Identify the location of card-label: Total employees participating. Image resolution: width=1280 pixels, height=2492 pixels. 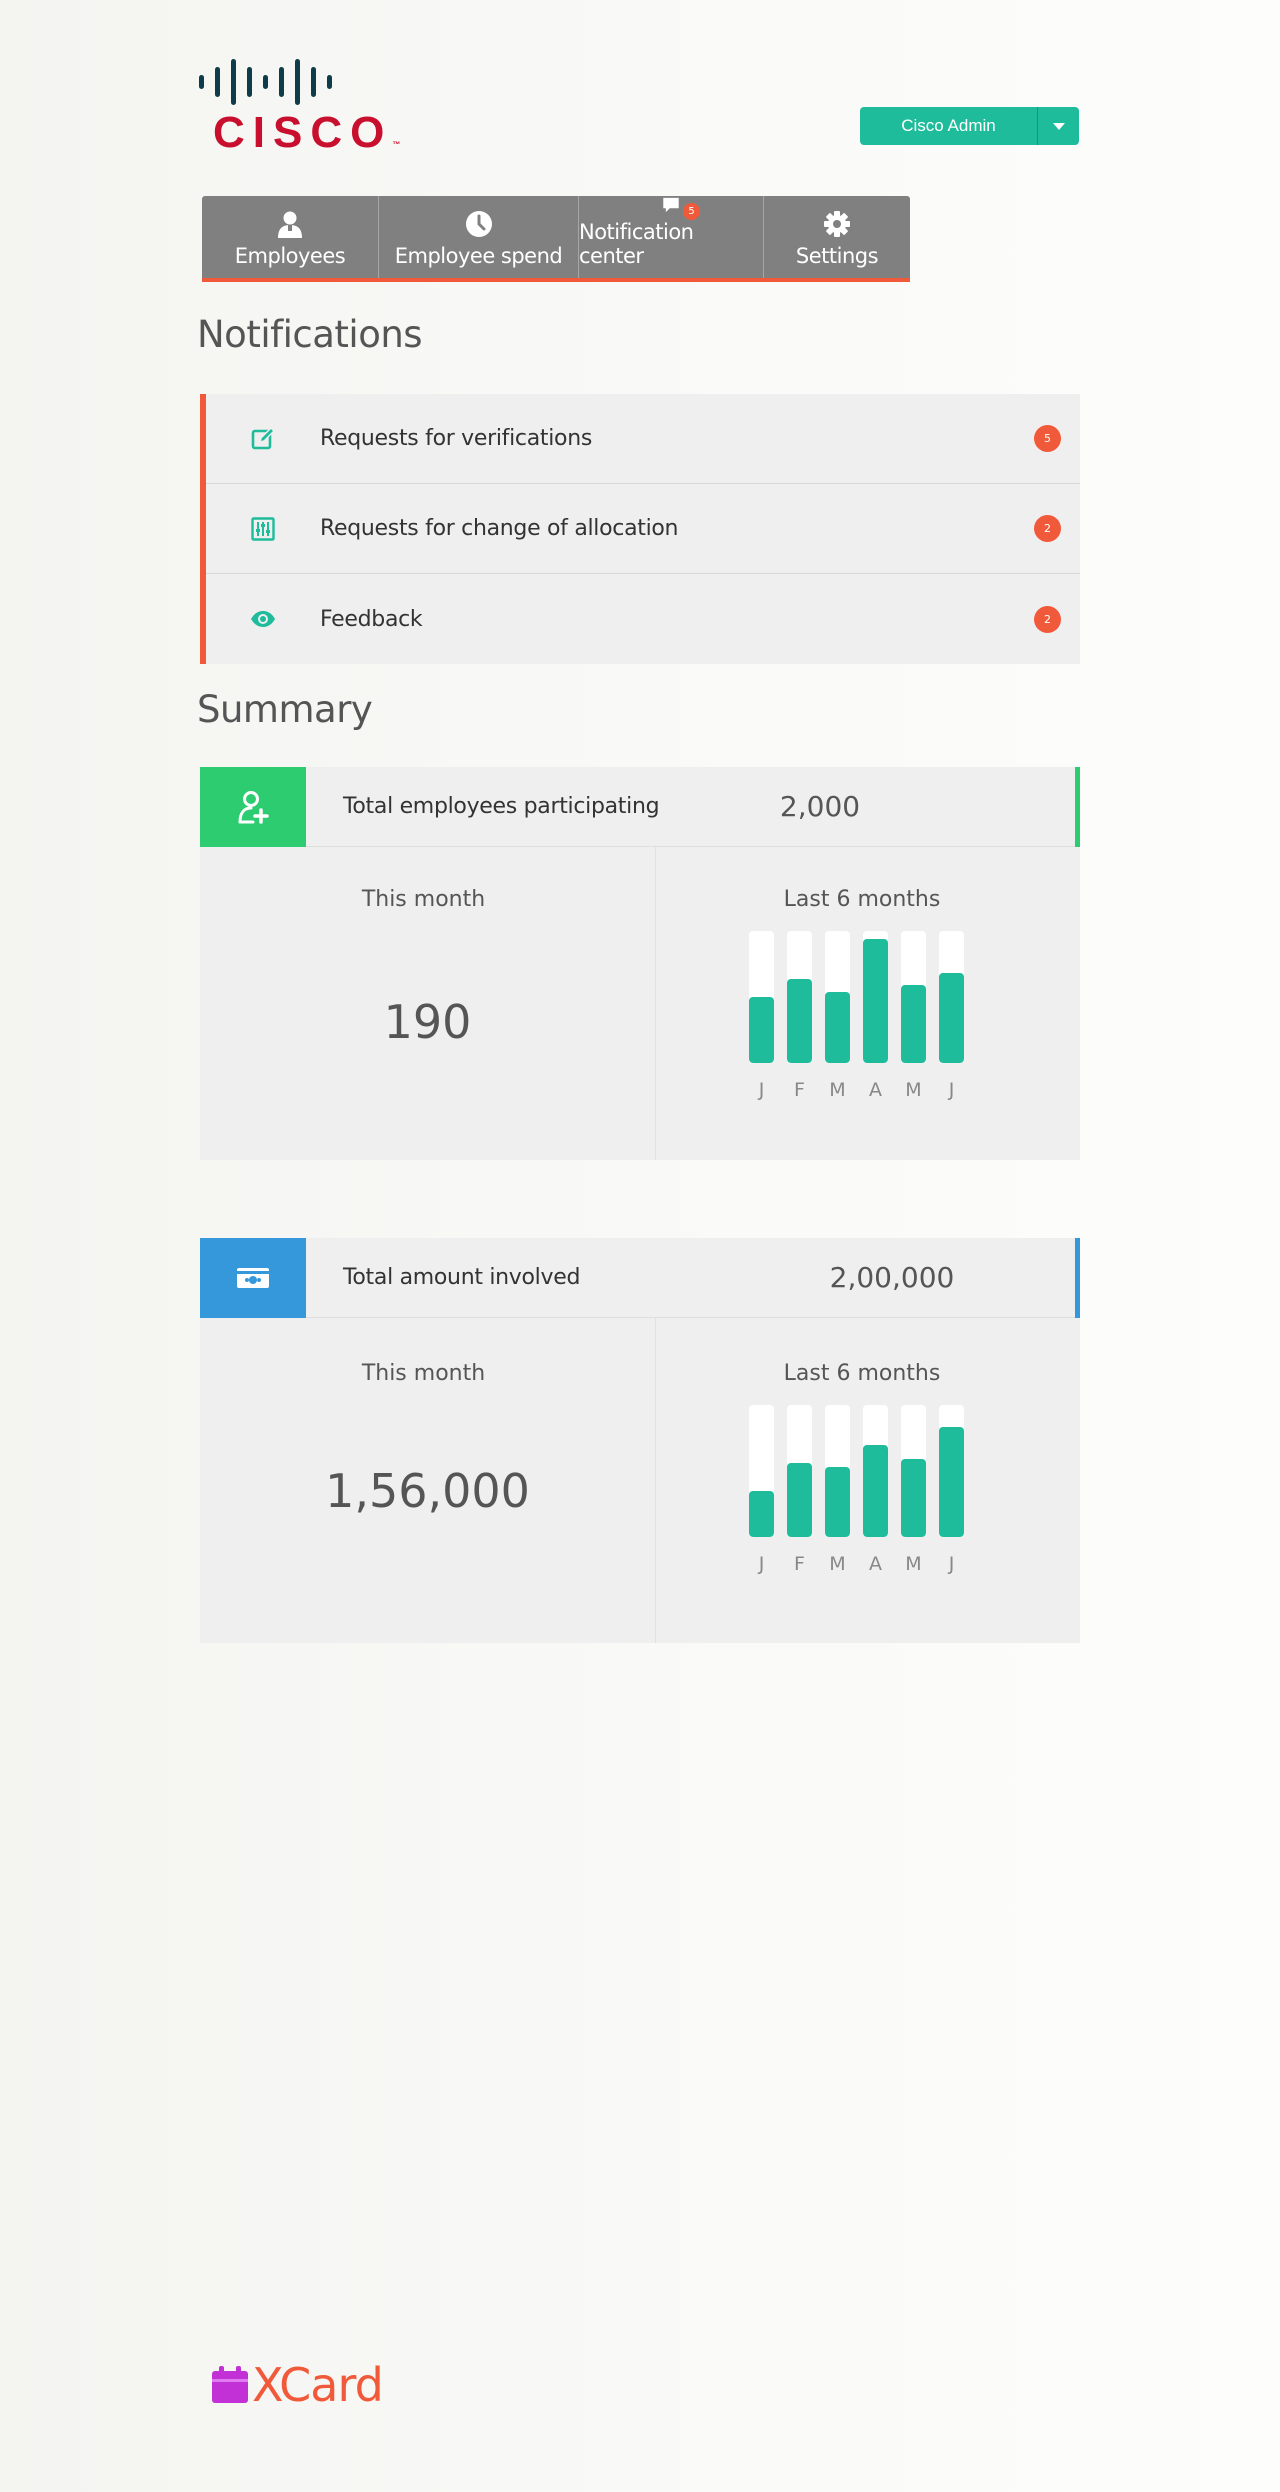
(501, 806).